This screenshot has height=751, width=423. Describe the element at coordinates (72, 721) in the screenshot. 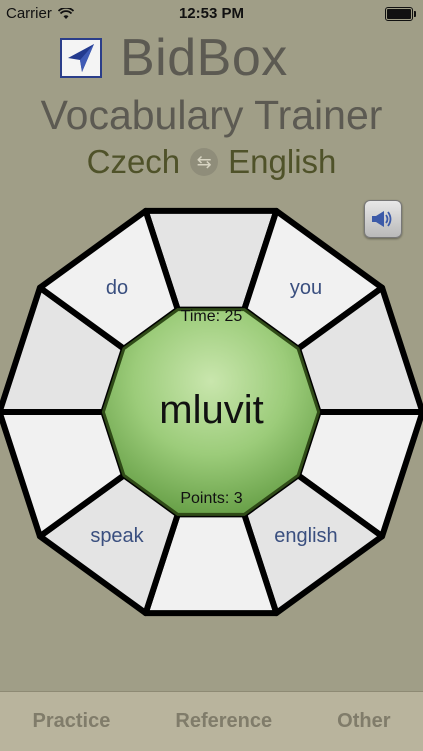

I see `tab-practice: Practice` at that location.